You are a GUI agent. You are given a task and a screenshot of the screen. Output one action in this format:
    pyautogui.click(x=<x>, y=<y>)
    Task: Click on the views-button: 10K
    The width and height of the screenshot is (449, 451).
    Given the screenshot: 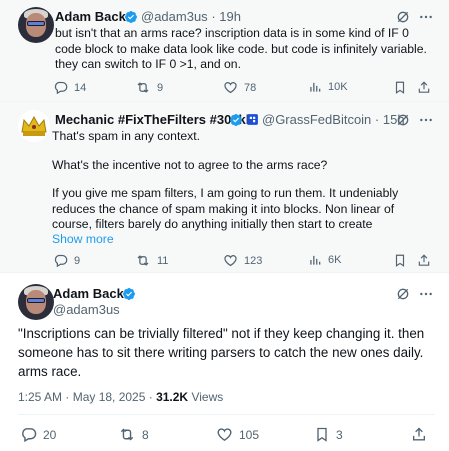 What is the action you would take?
    pyautogui.click(x=328, y=87)
    